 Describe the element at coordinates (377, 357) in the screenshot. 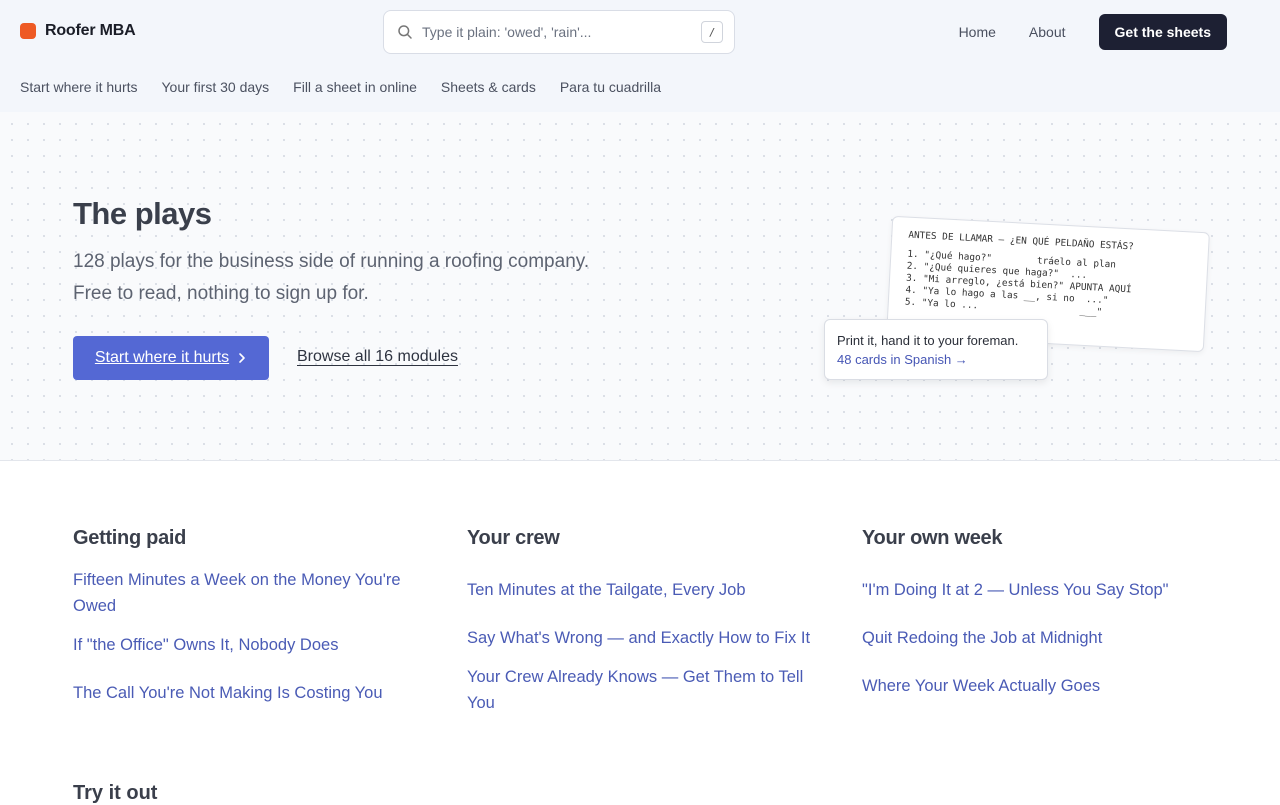

I see `browse-modules-link: Browse all 16 modules` at that location.